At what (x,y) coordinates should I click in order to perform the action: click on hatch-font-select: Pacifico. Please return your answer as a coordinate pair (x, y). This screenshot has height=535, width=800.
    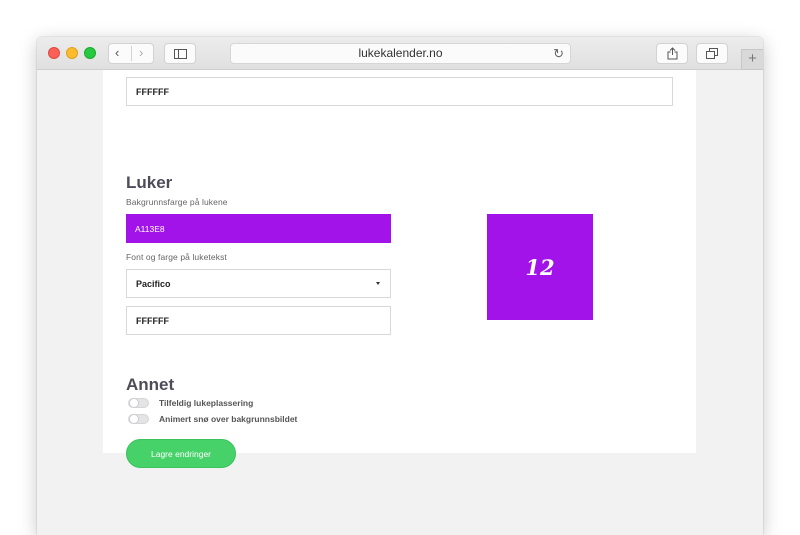
    Looking at the image, I should click on (258, 283).